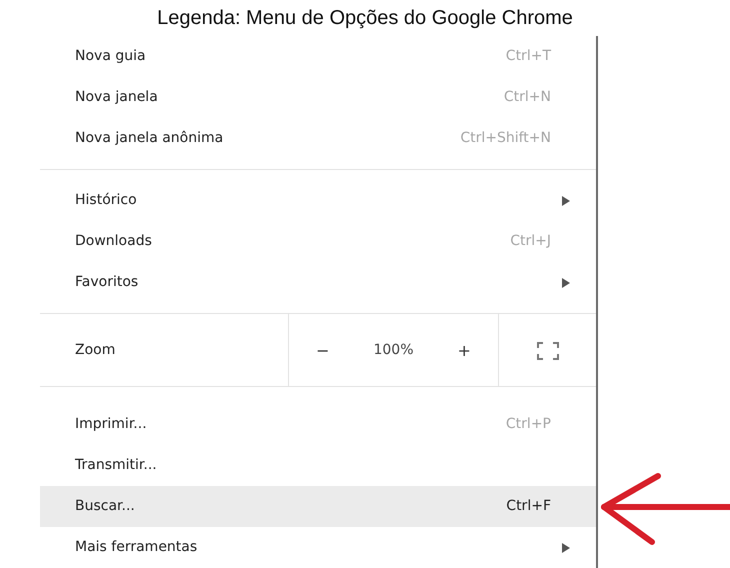  What do you see at coordinates (318, 138) in the screenshot?
I see `menu-item: Nova janela anônima Ctrl+Shift+N` at bounding box center [318, 138].